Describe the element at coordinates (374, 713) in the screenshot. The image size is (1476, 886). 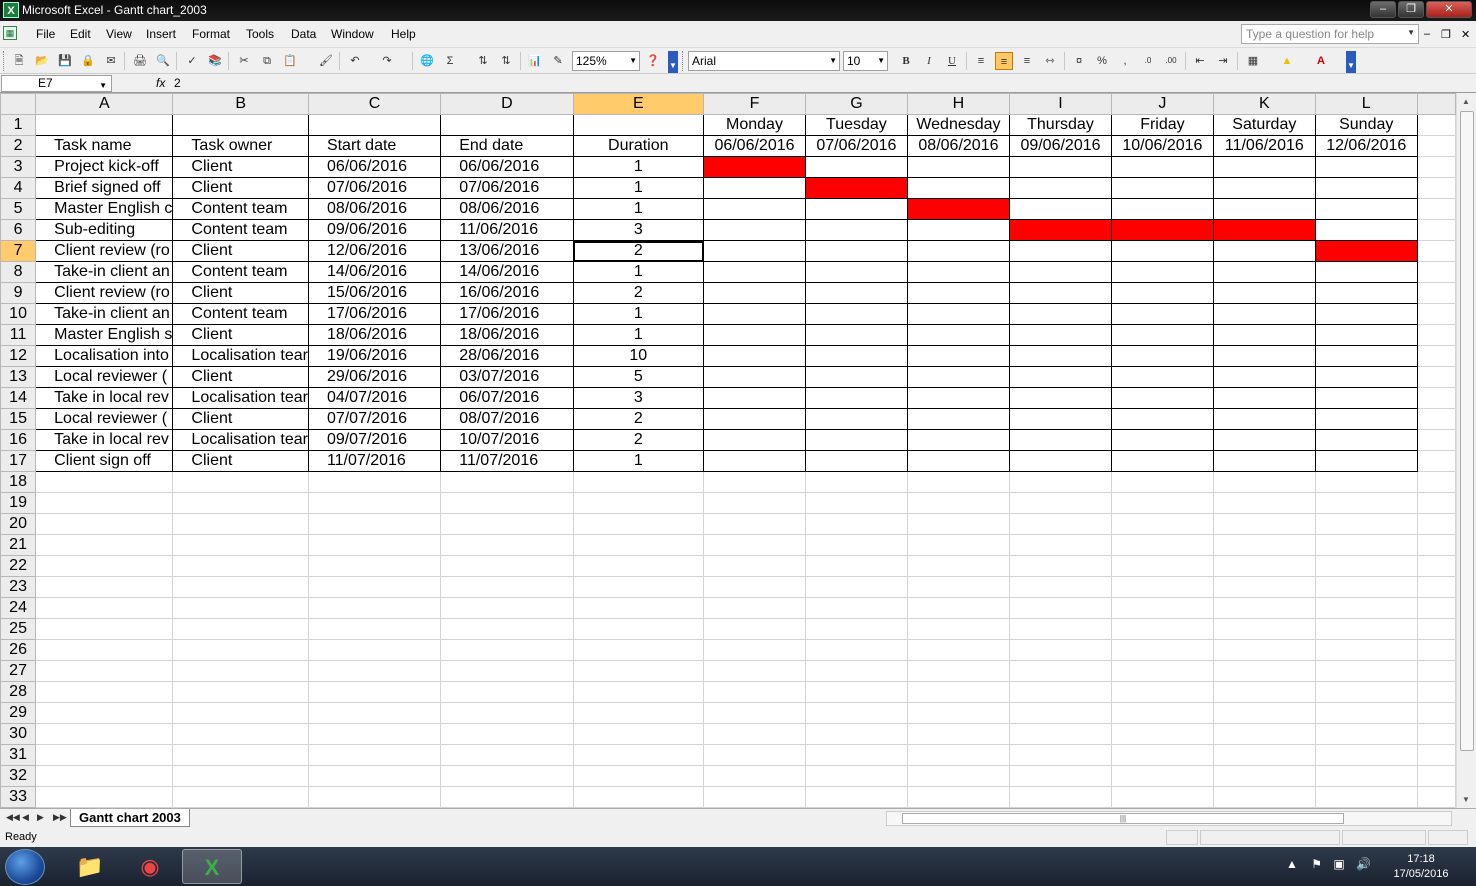
I see `cell-c29` at that location.